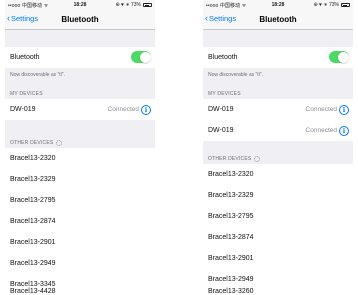 The height and width of the screenshot is (295, 358). I want to click on device-name: Bracel13-4428, so click(33, 291).